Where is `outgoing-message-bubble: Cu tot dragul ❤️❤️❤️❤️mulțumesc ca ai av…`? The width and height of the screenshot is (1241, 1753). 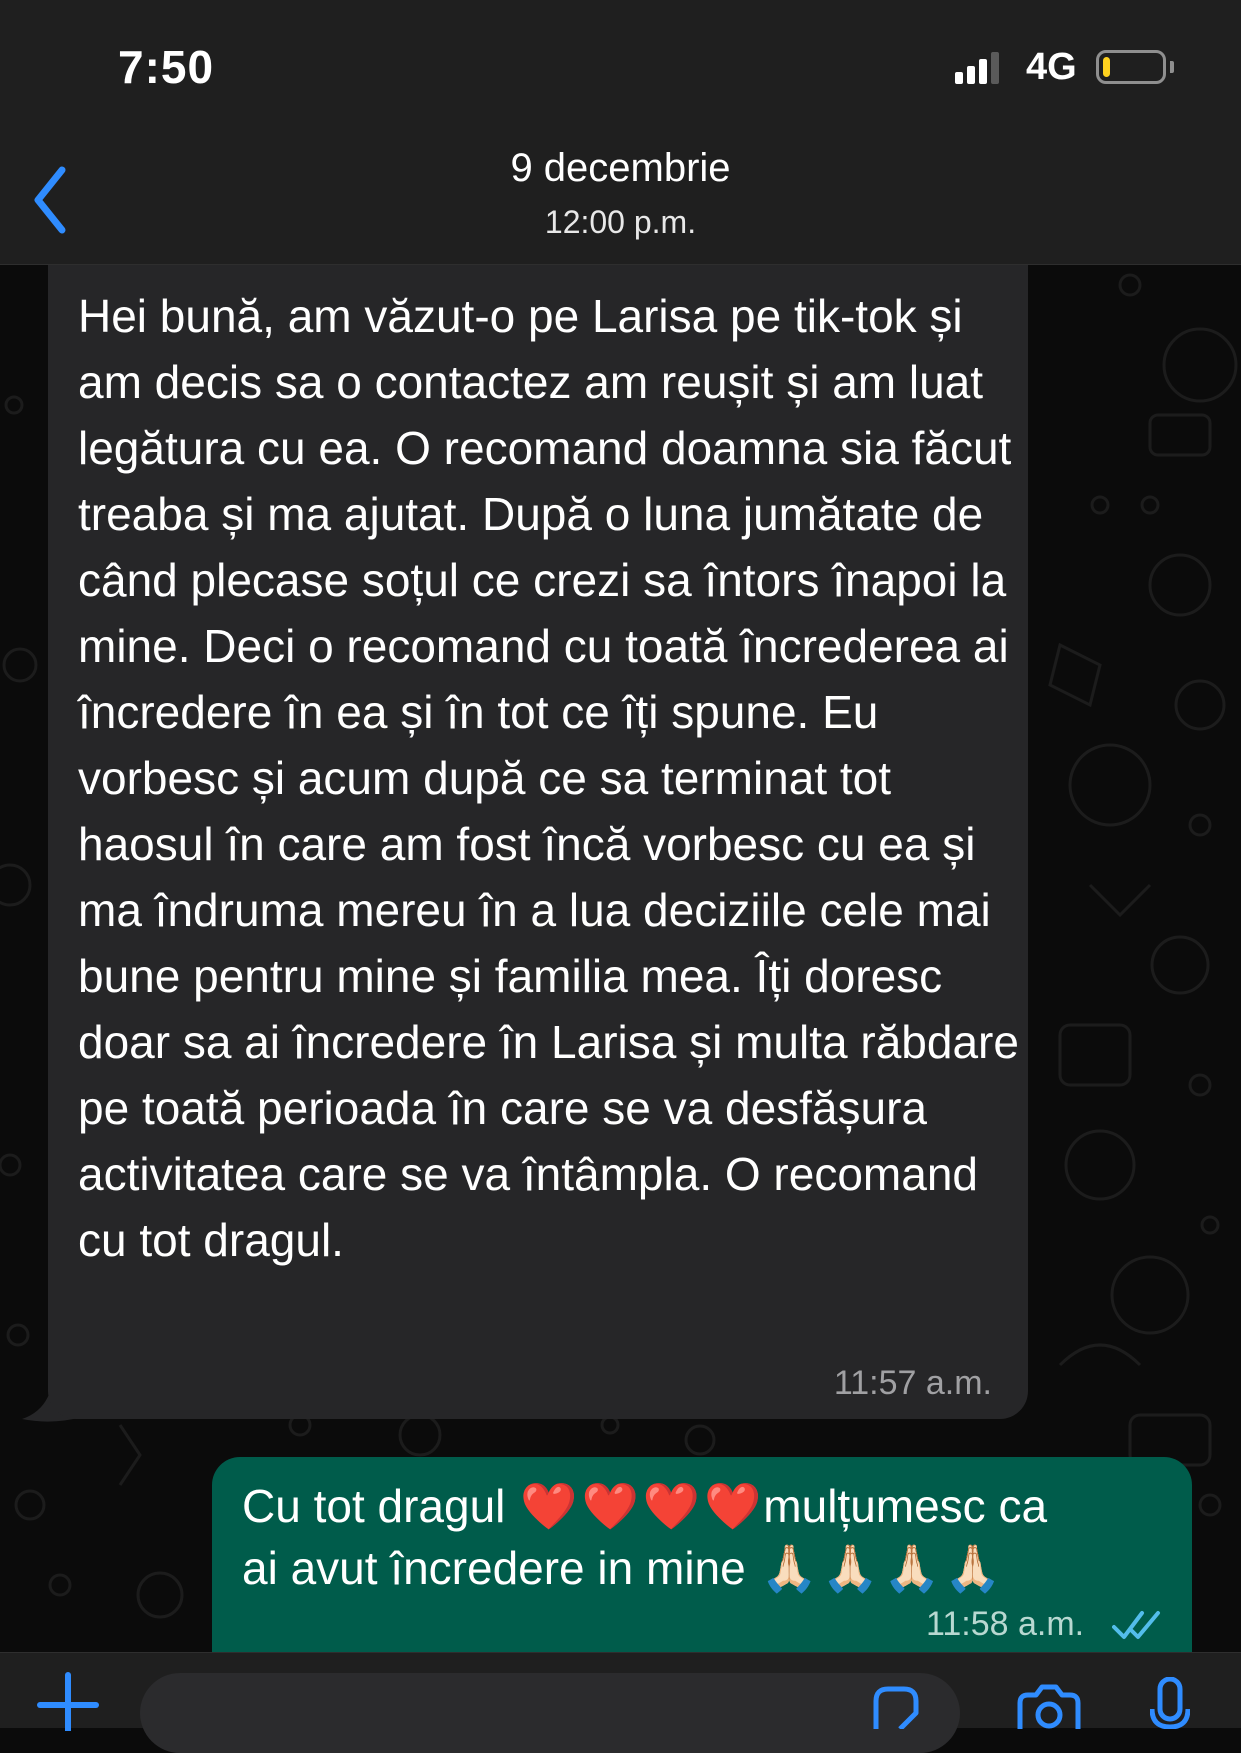 outgoing-message-bubble: Cu tot dragul ❤️❤️❤️❤️mulțumesc ca ai av… is located at coordinates (702, 1554).